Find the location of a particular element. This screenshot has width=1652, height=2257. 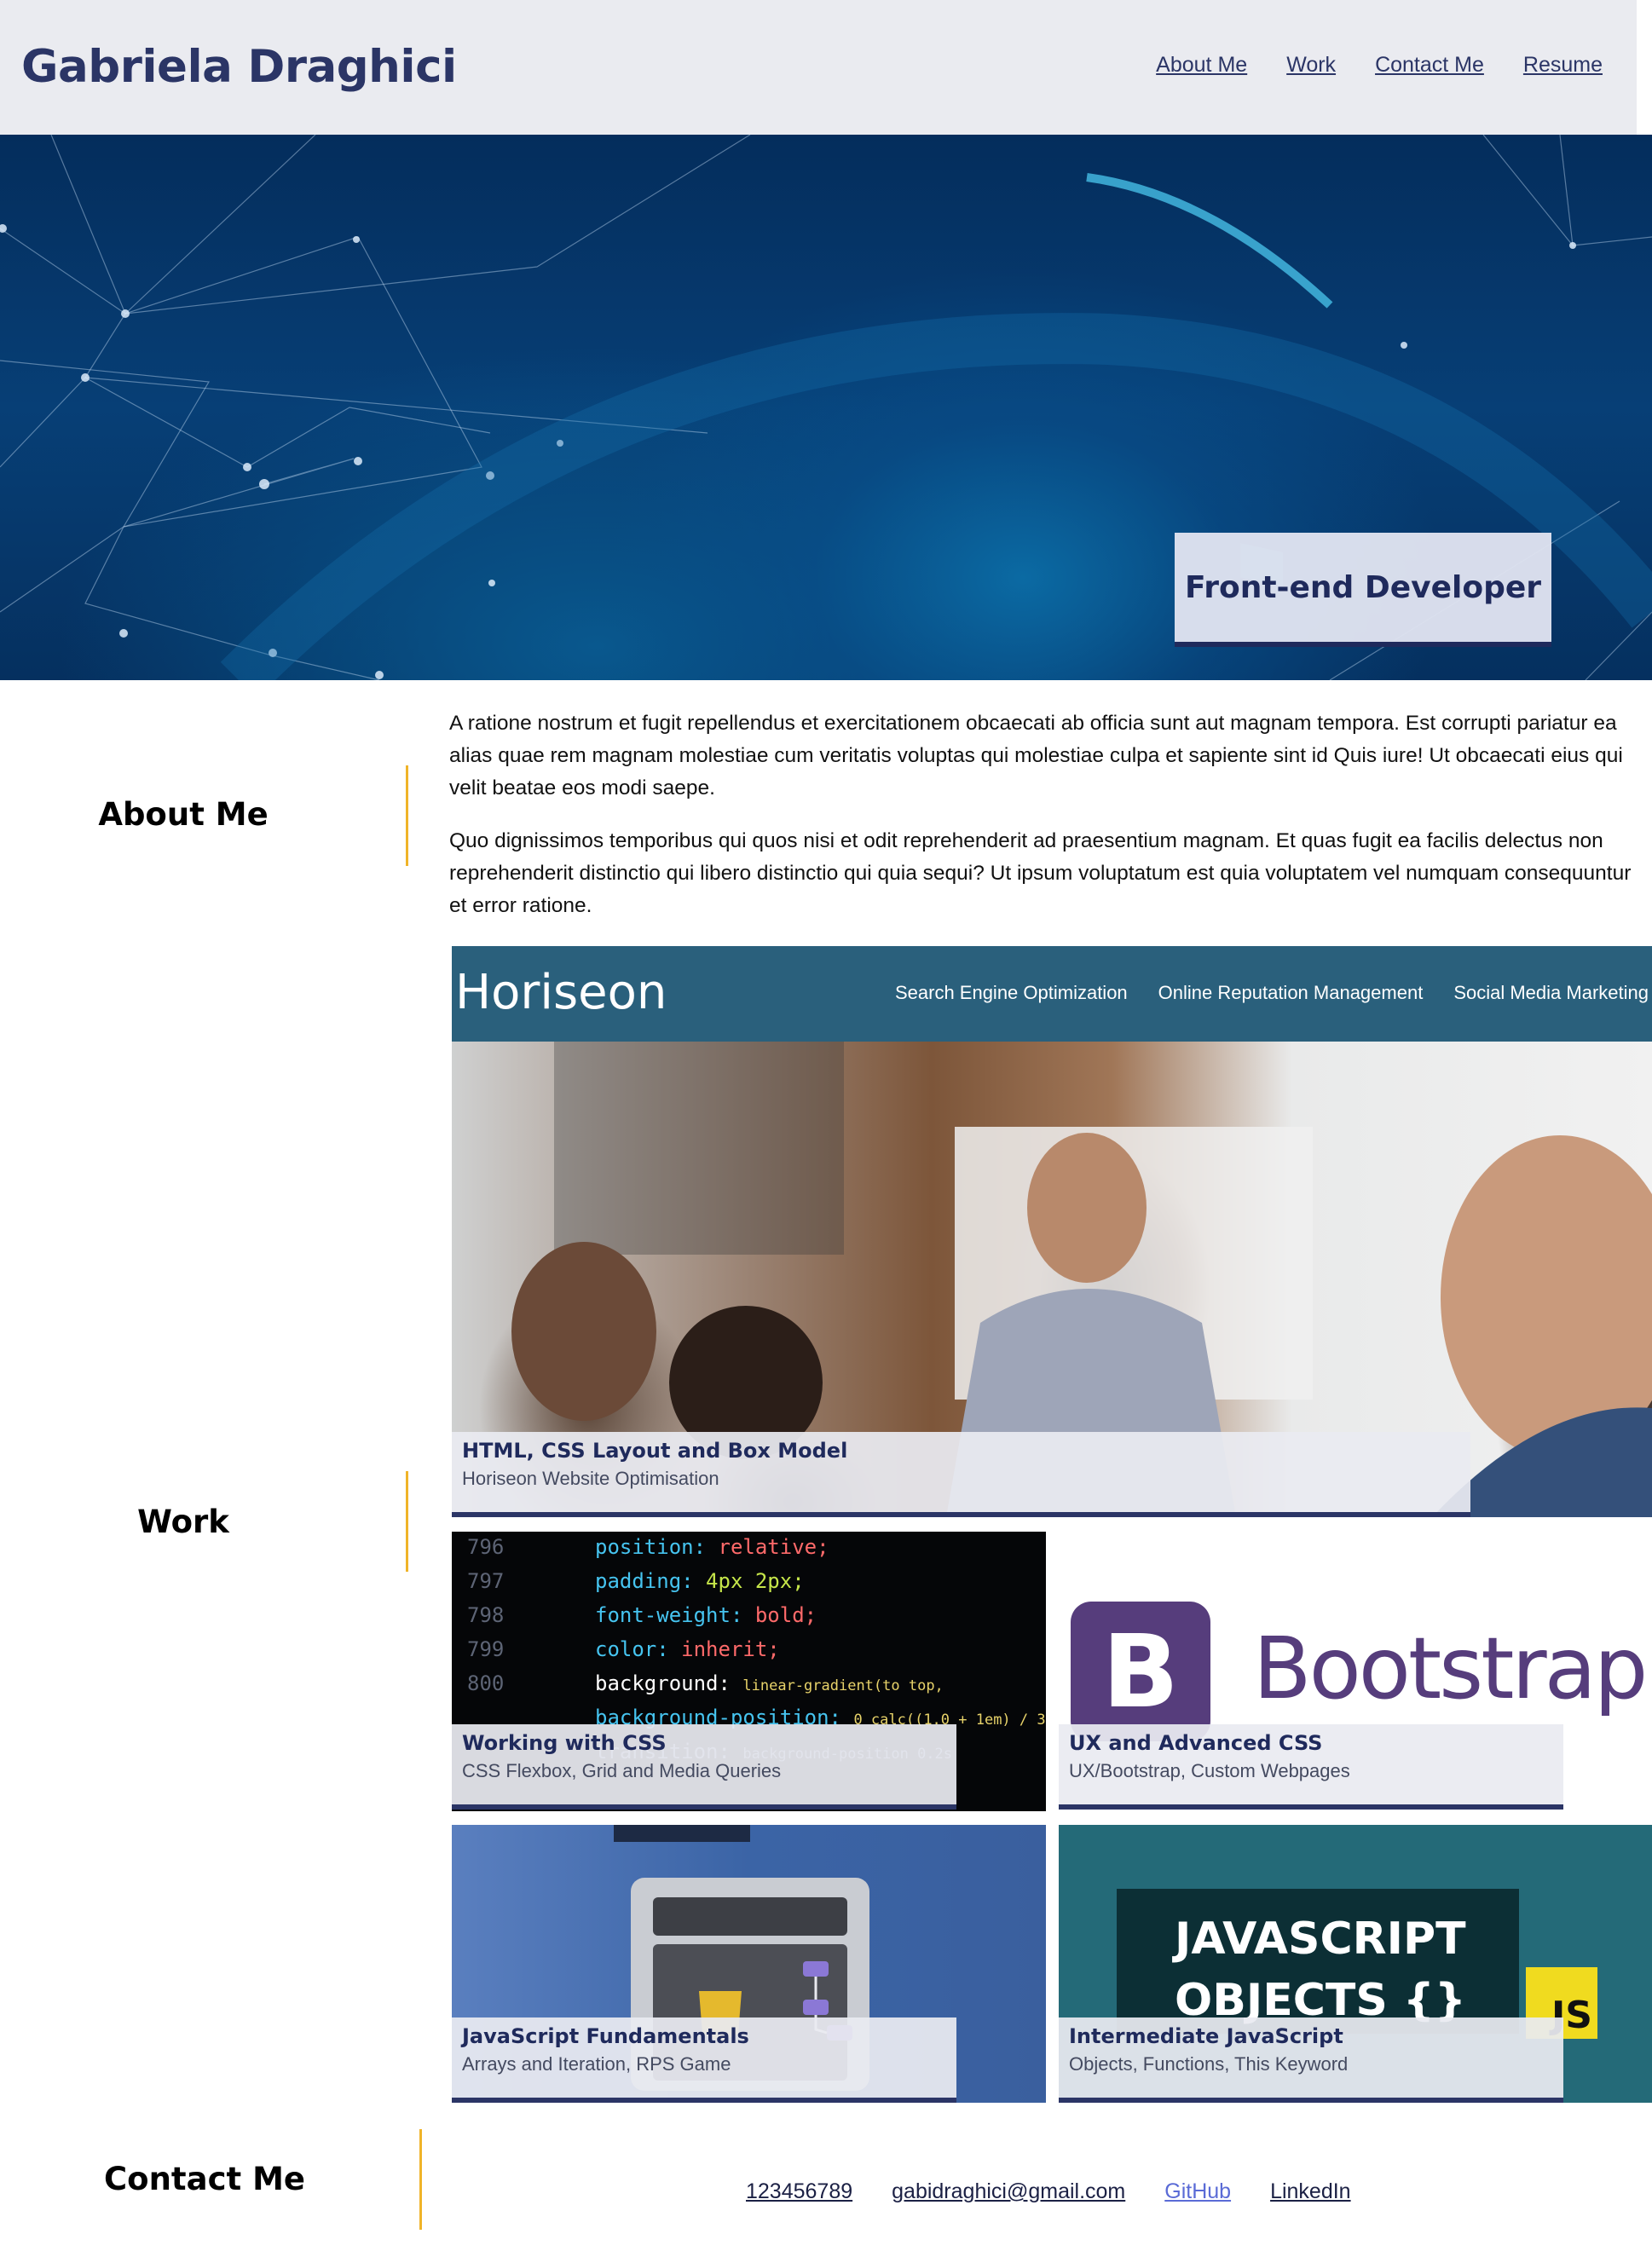

horiseon-nav-item: Online Reputation Management is located at coordinates (1291, 992).